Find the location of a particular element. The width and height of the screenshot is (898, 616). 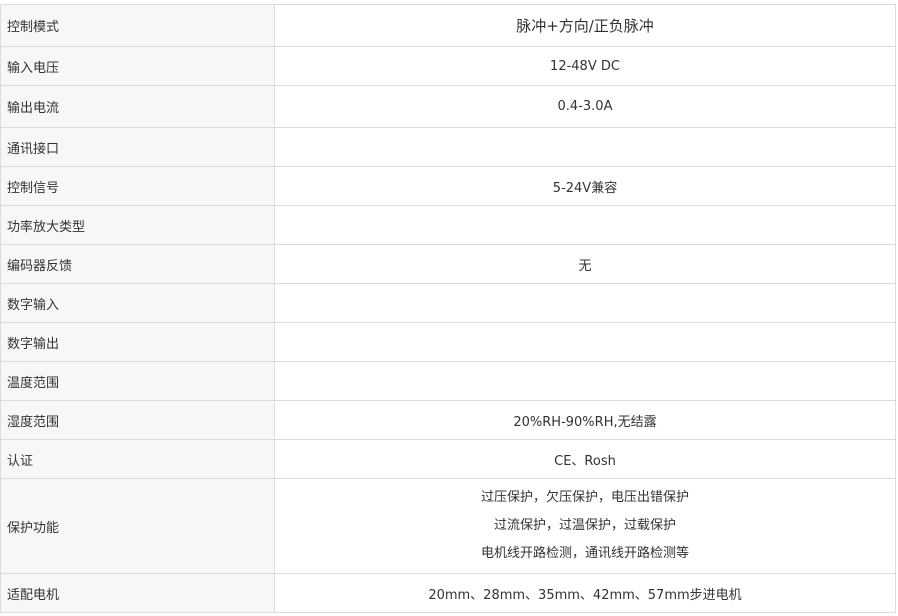

row-value: 12-48V DC is located at coordinates (585, 66).